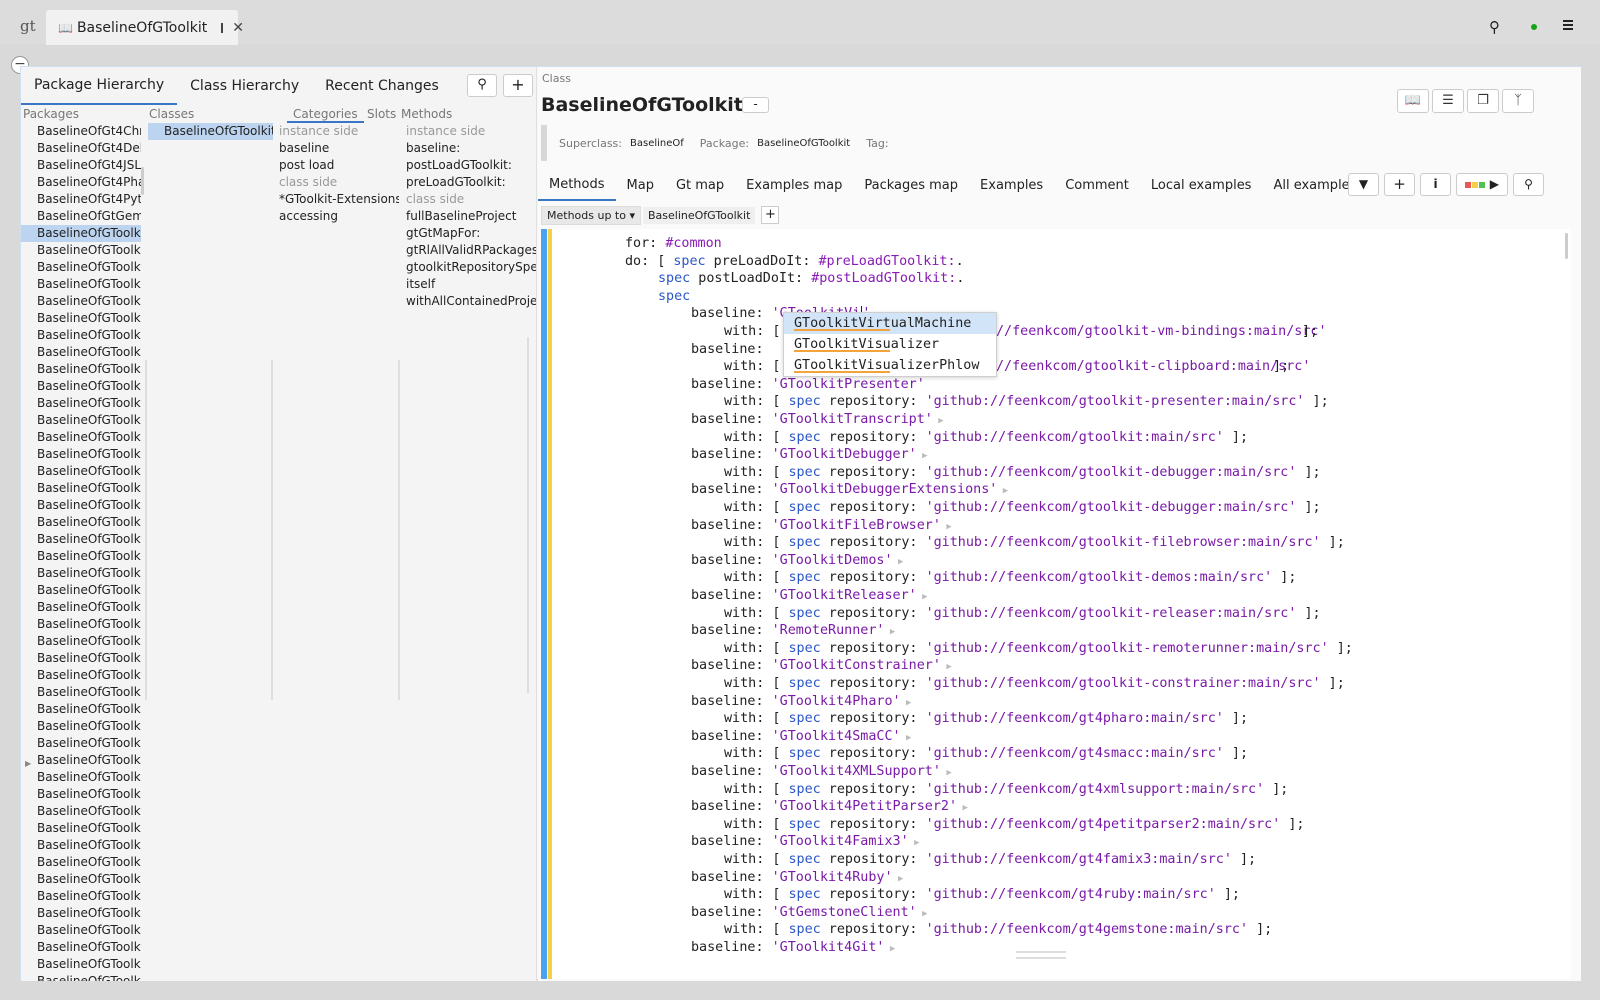 This screenshot has width=1600, height=1000. What do you see at coordinates (591, 215) in the screenshot?
I see `methods-up-to-dropdown: Methods up to` at bounding box center [591, 215].